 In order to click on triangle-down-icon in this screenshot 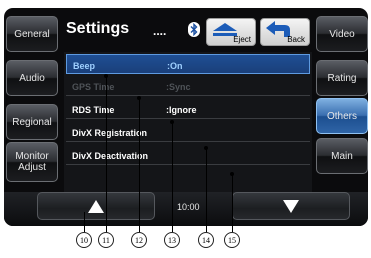, I will do `click(291, 206)`.